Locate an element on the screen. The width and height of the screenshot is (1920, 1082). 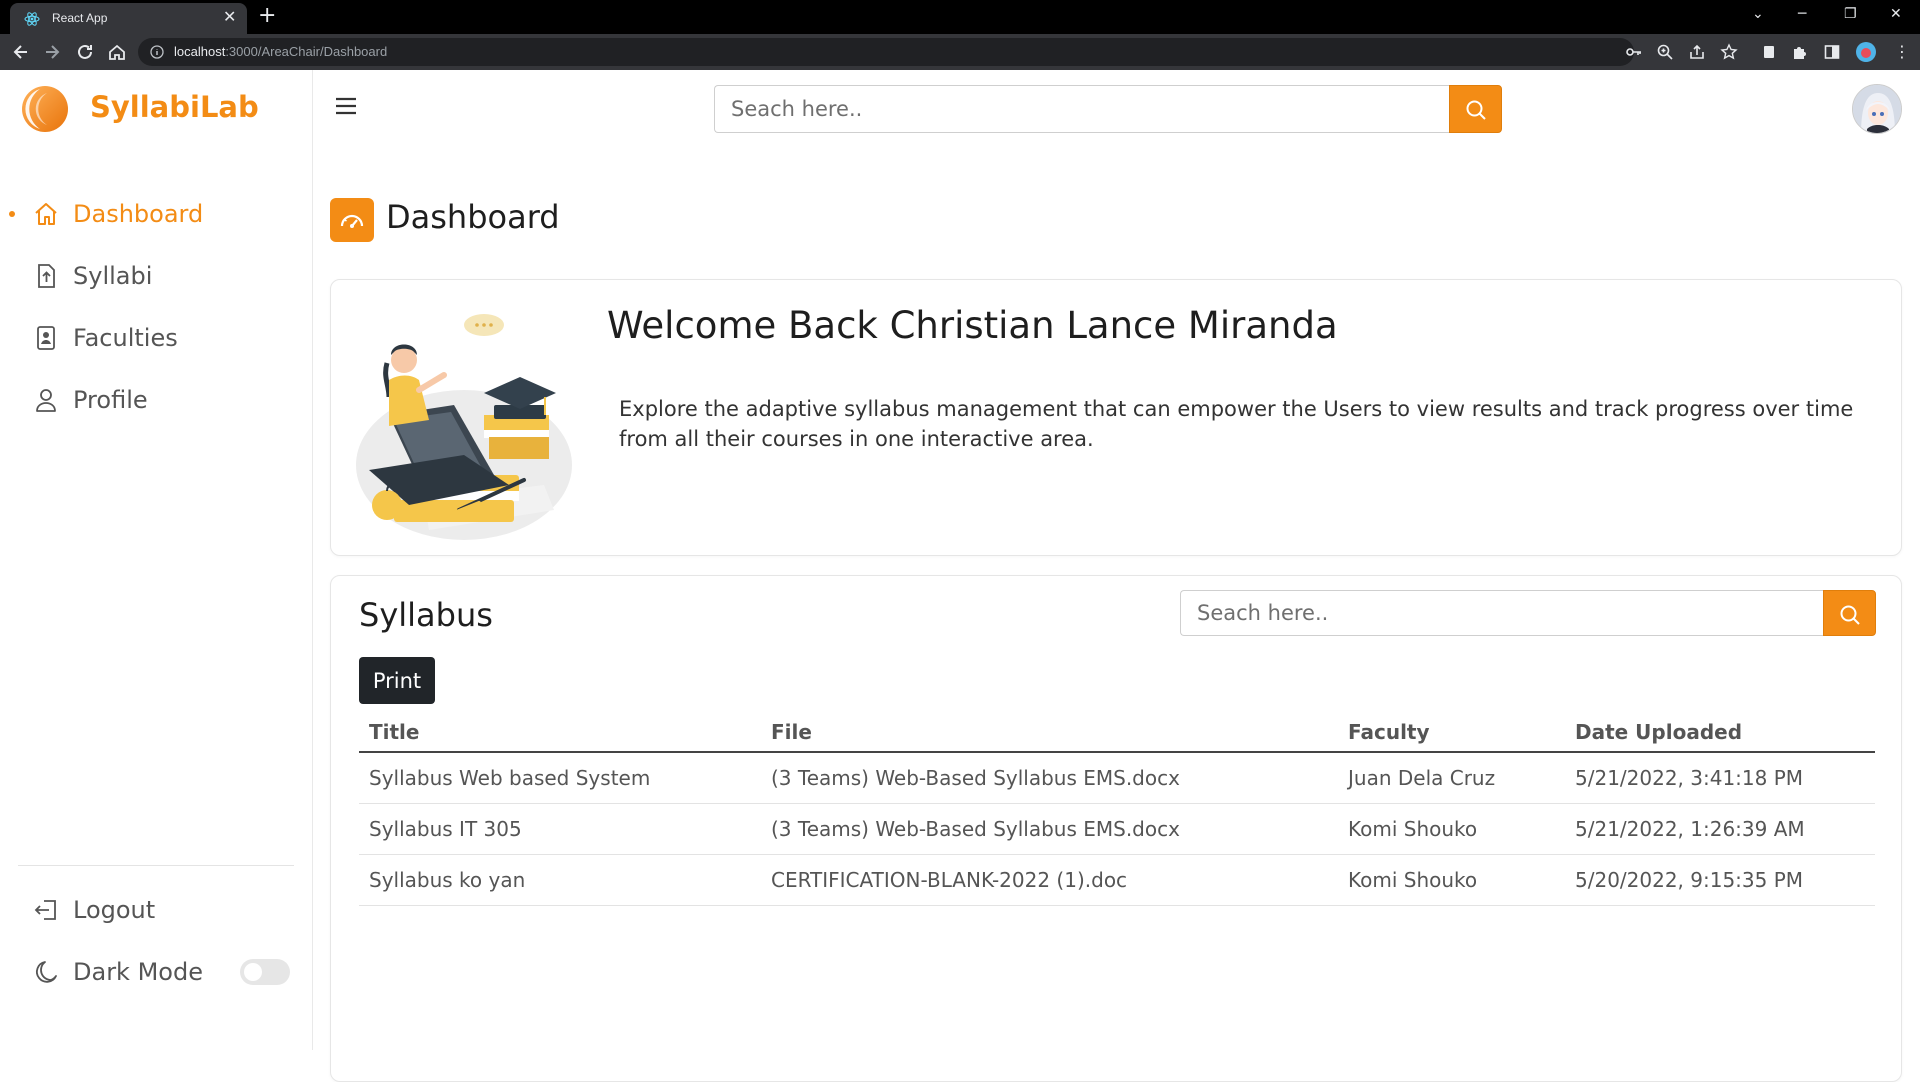
browser-menu-icon: ⋮ is located at coordinates (1903, 51).